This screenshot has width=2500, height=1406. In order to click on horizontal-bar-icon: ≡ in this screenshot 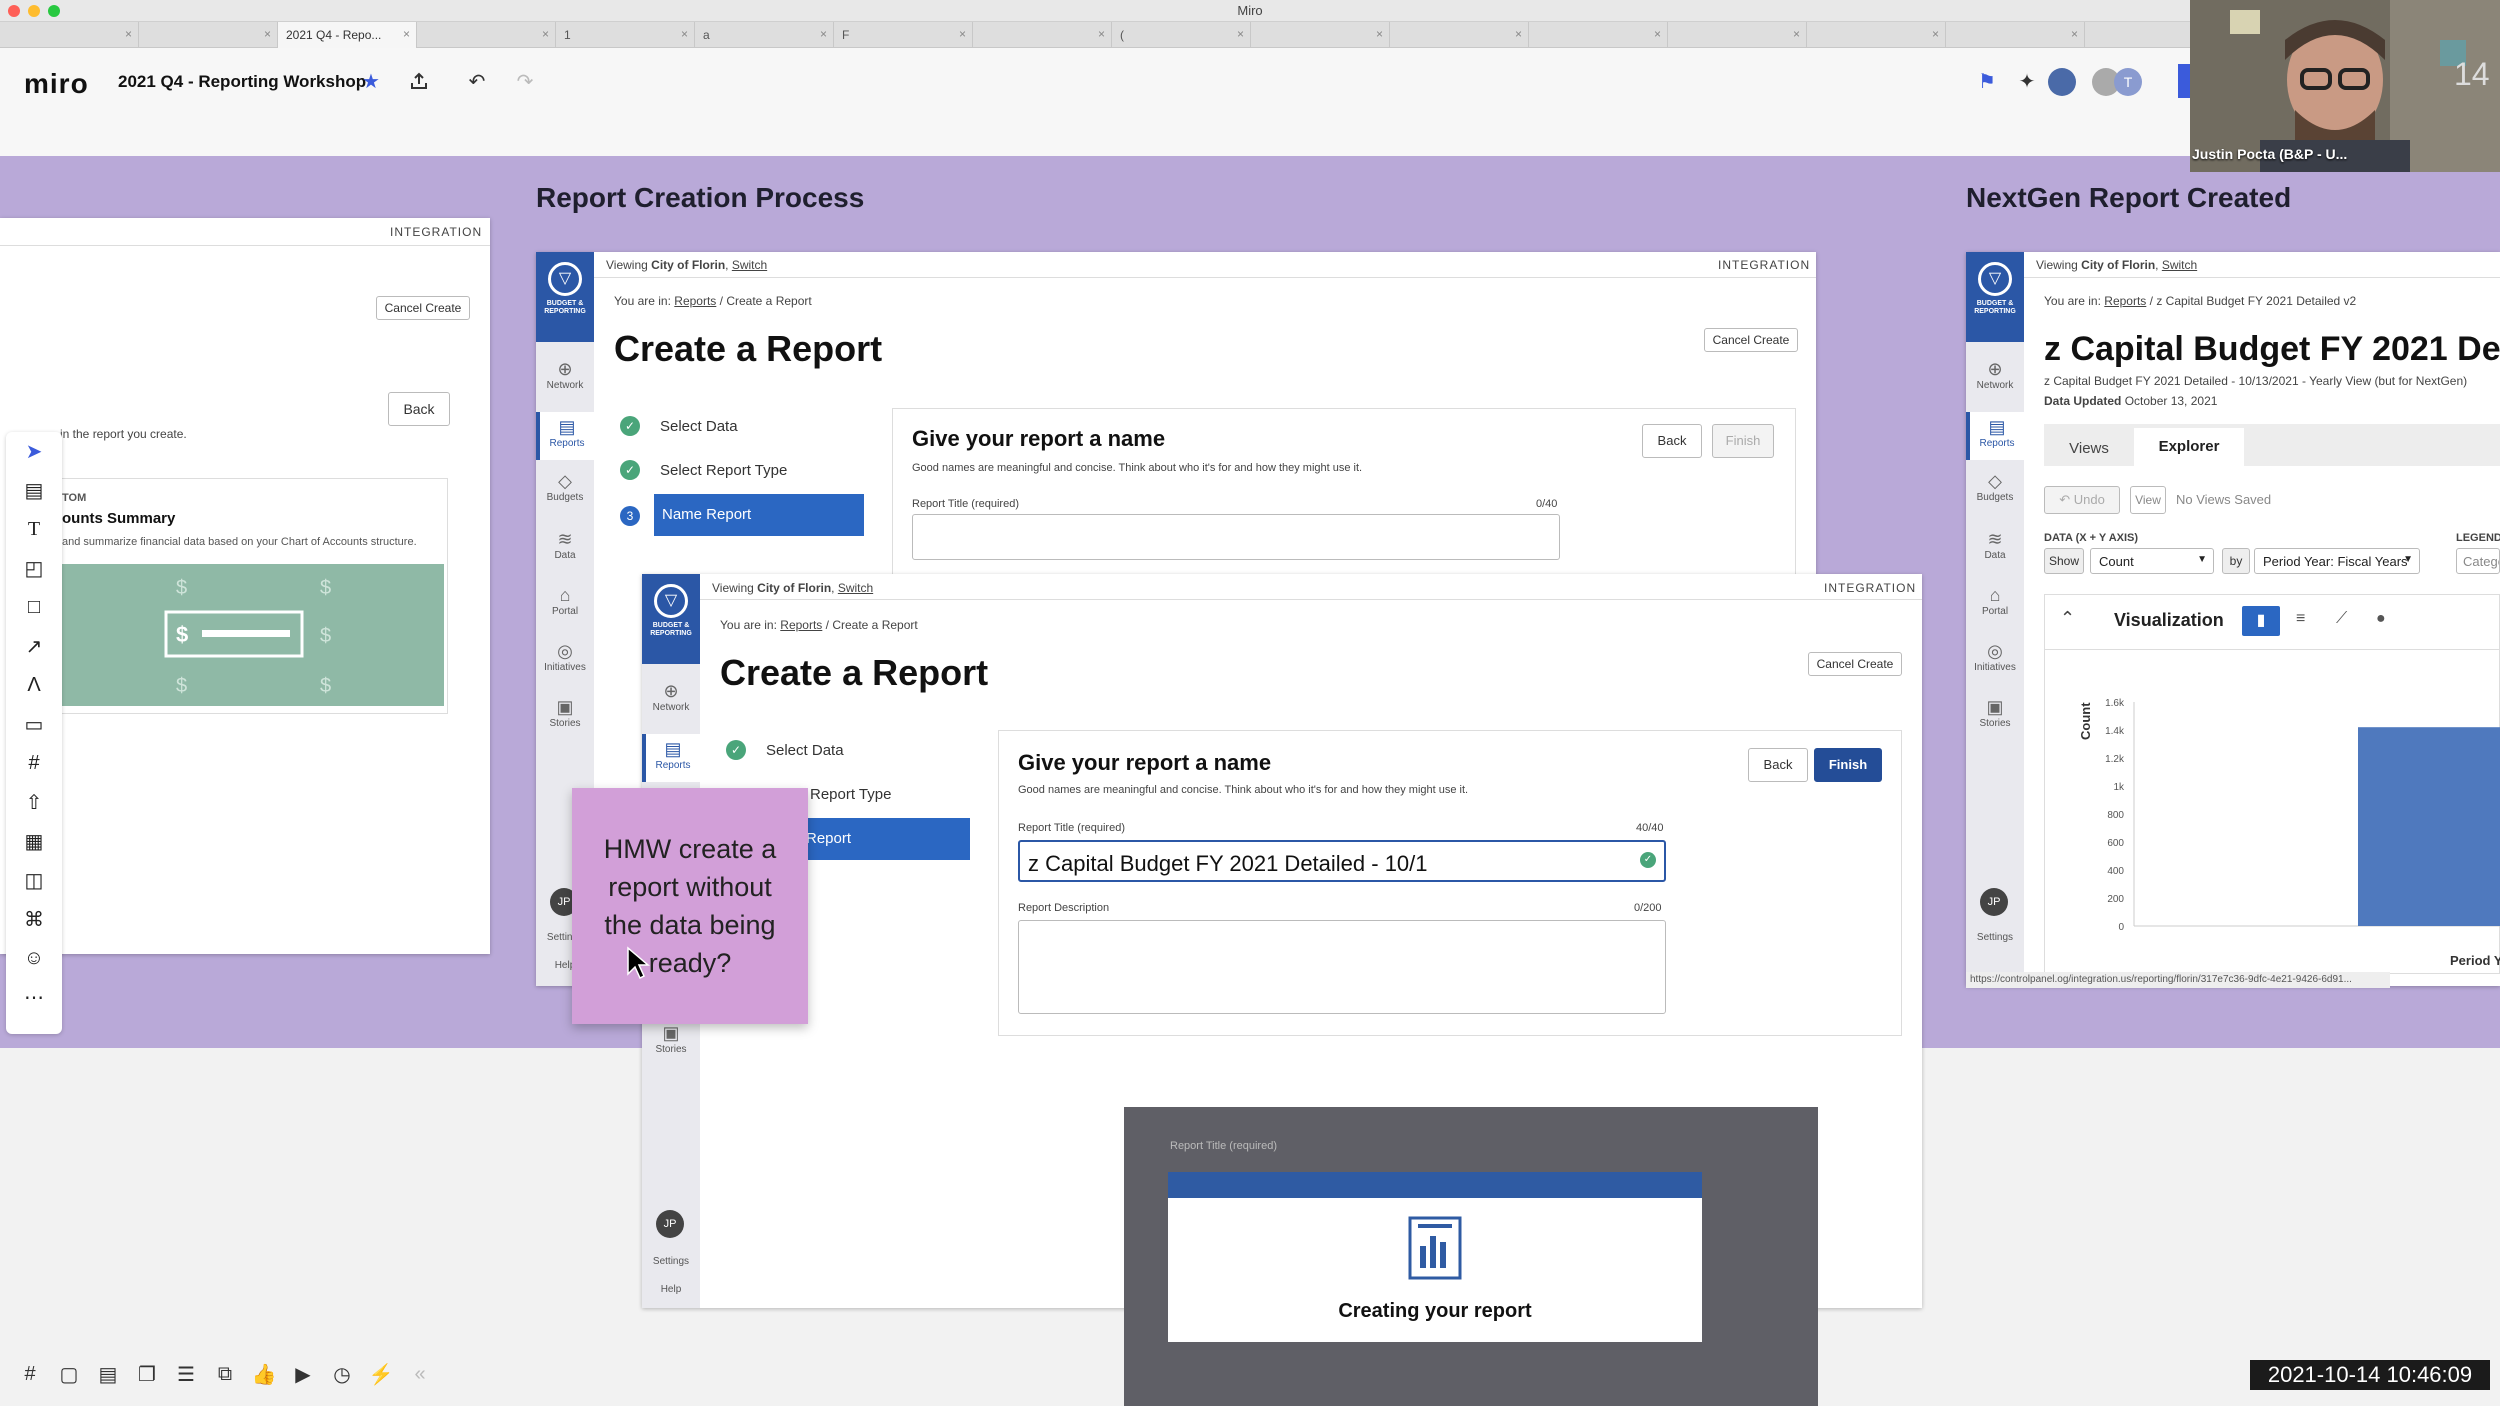, I will do `click(2300, 619)`.